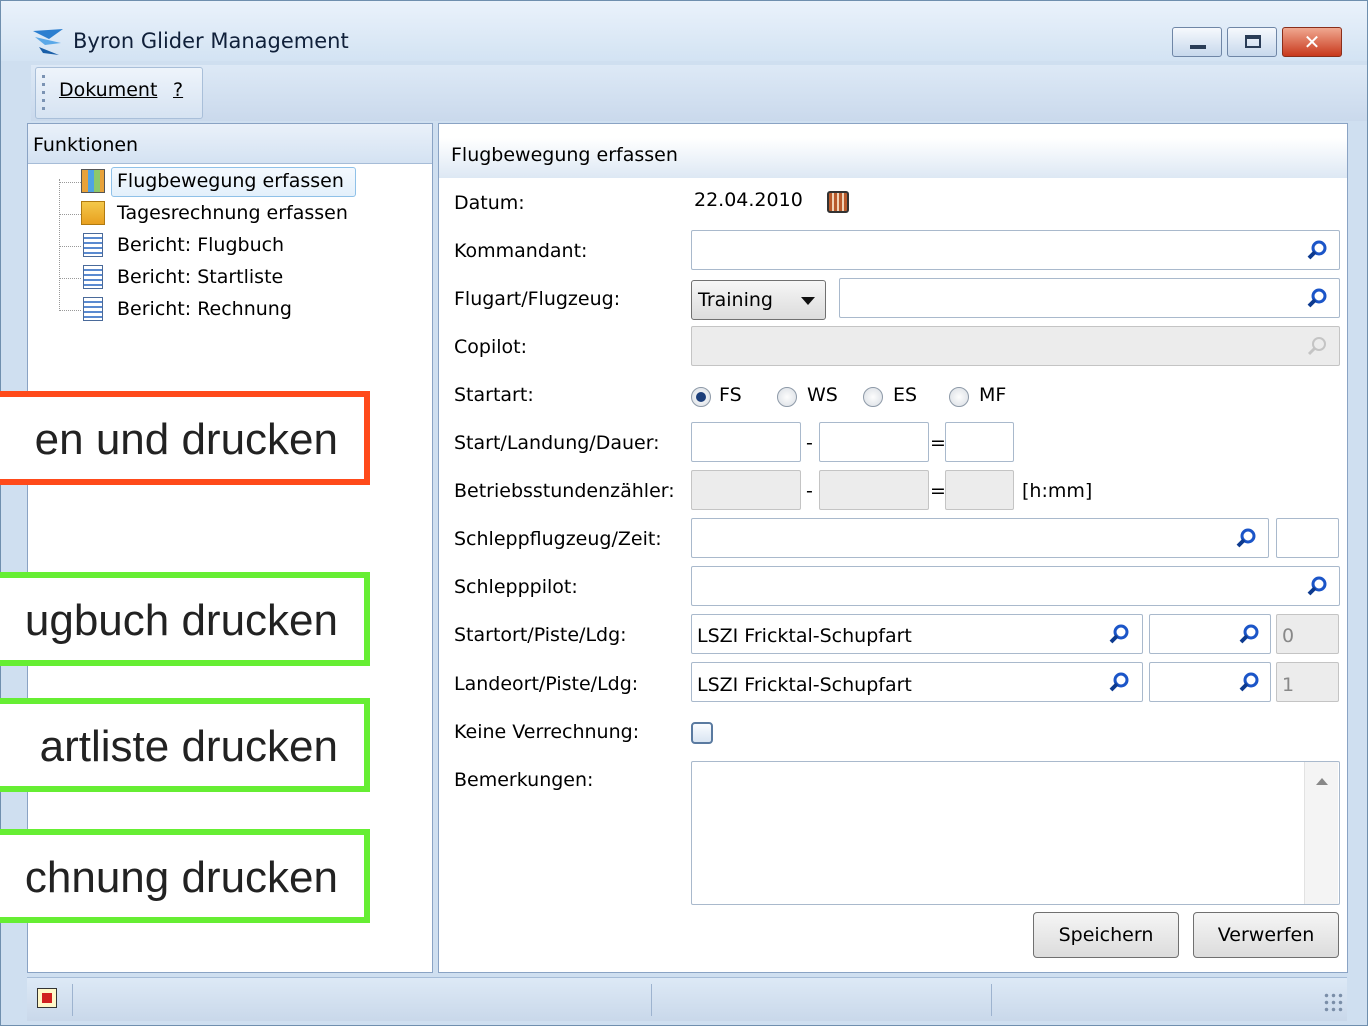 The width and height of the screenshot is (1368, 1026). I want to click on callout-startliste: artliste drucken, so click(185, 745).